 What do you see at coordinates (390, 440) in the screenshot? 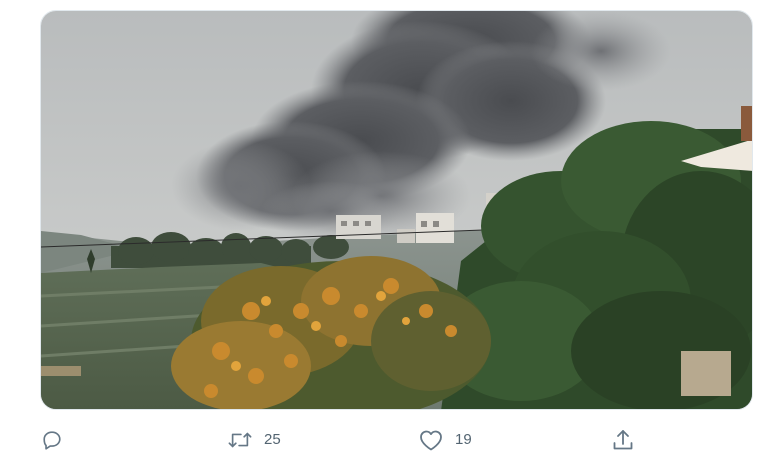
I see `tweet-actions-bar: 25 19` at bounding box center [390, 440].